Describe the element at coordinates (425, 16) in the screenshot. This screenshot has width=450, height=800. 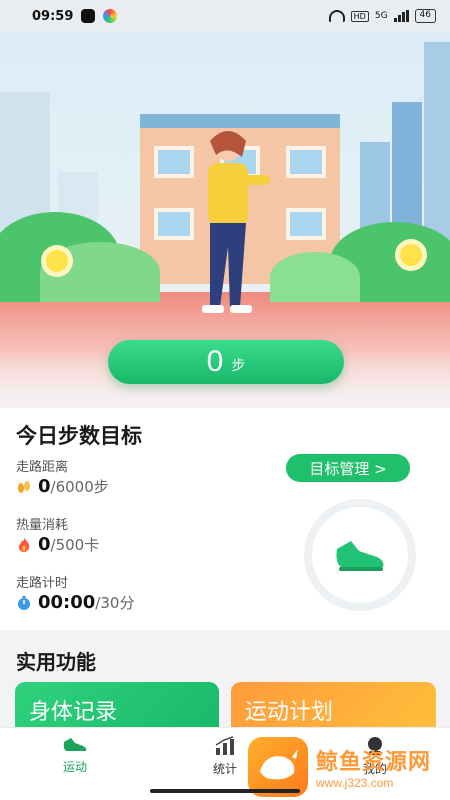
I see `battery-indicator: 46` at that location.